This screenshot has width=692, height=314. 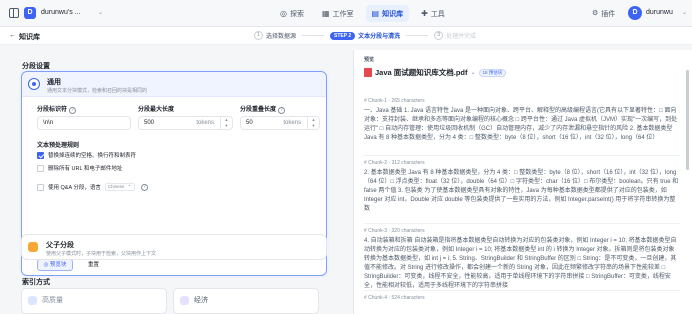 What do you see at coordinates (119, 186) in the screenshot?
I see `language-select: Chinese` at bounding box center [119, 186].